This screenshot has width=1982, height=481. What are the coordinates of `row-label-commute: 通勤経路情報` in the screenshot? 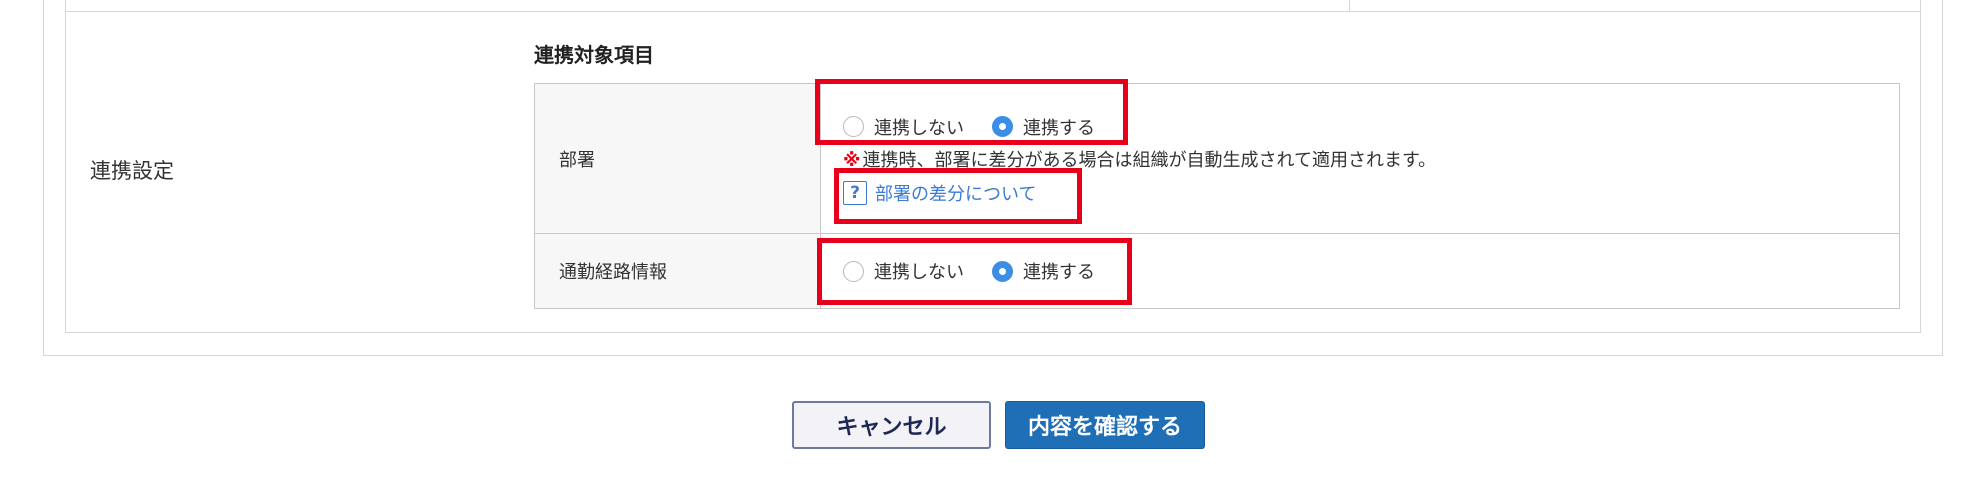 It's located at (677, 271).